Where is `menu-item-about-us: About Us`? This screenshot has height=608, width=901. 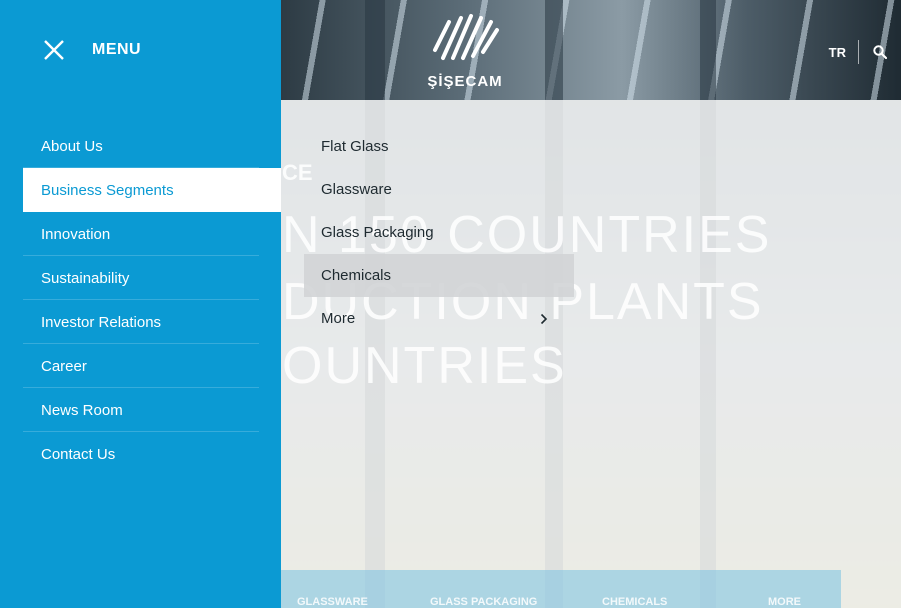
menu-item-about-us: About Us is located at coordinates (152, 146).